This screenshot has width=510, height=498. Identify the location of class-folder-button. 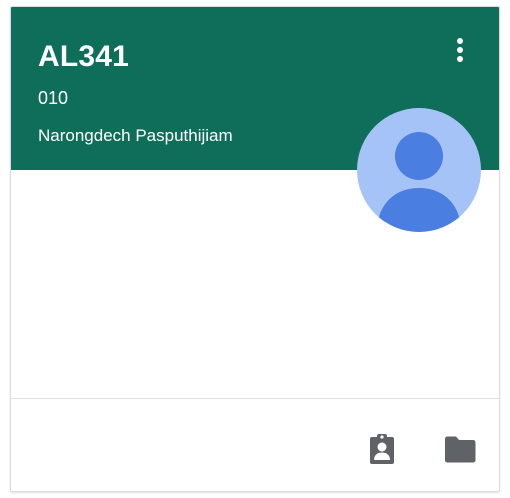
(460, 449).